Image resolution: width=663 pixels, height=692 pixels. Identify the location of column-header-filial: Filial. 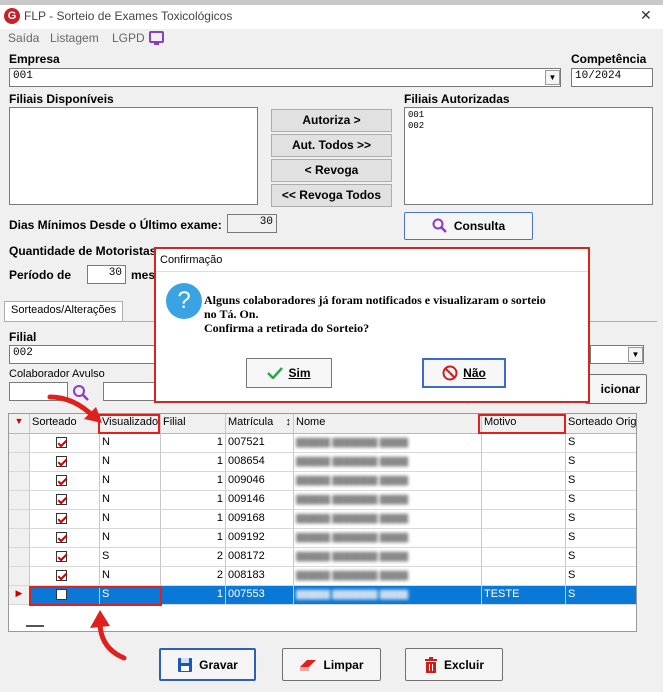
(193, 424).